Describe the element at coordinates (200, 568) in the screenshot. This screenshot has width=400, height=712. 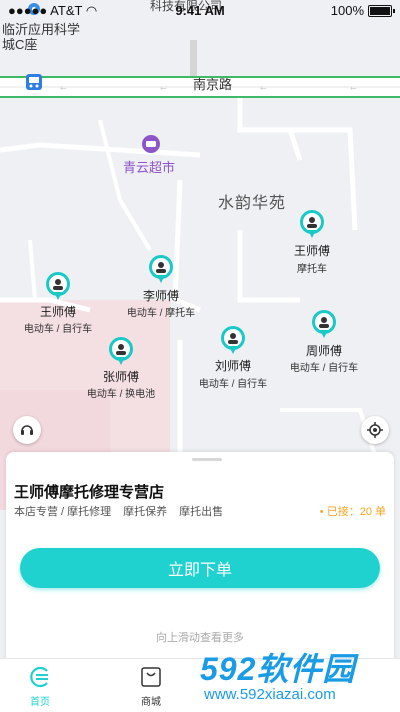
I see `order-now-button: 立即下单` at that location.